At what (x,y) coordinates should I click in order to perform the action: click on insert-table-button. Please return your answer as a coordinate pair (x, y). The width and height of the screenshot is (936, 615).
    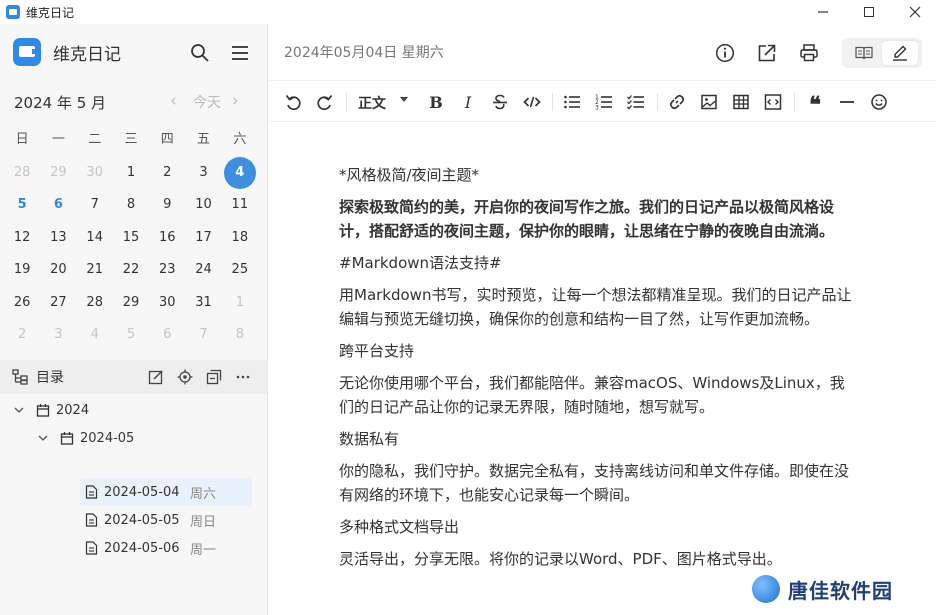
    Looking at the image, I should click on (741, 102).